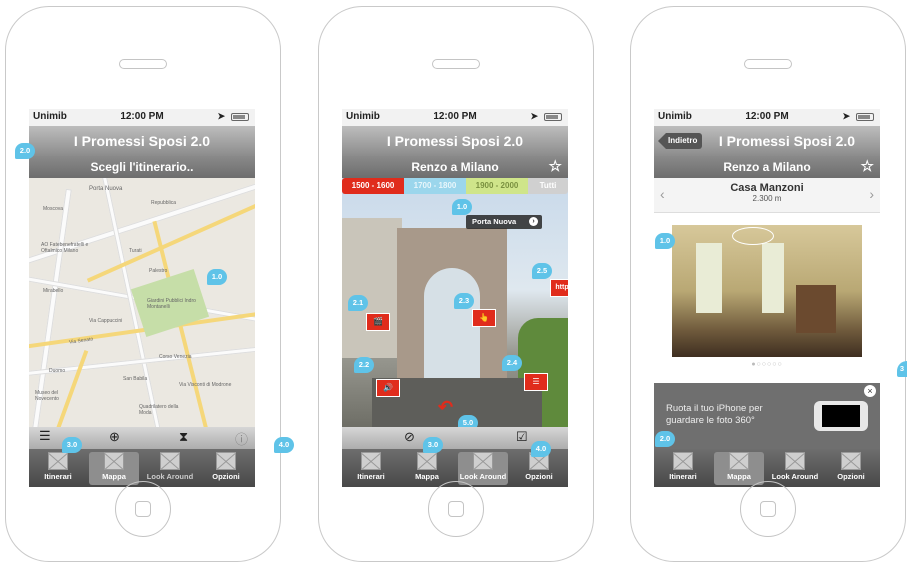  Describe the element at coordinates (497, 186) in the screenshot. I see `period-1900-2000: 1900 - 2000` at that location.